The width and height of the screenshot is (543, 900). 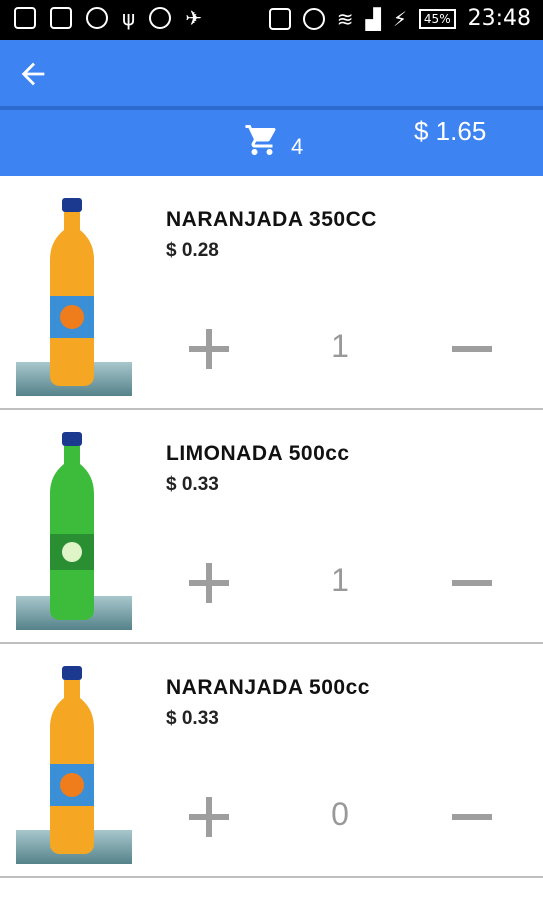 I want to click on message-icon, so click(x=25, y=18).